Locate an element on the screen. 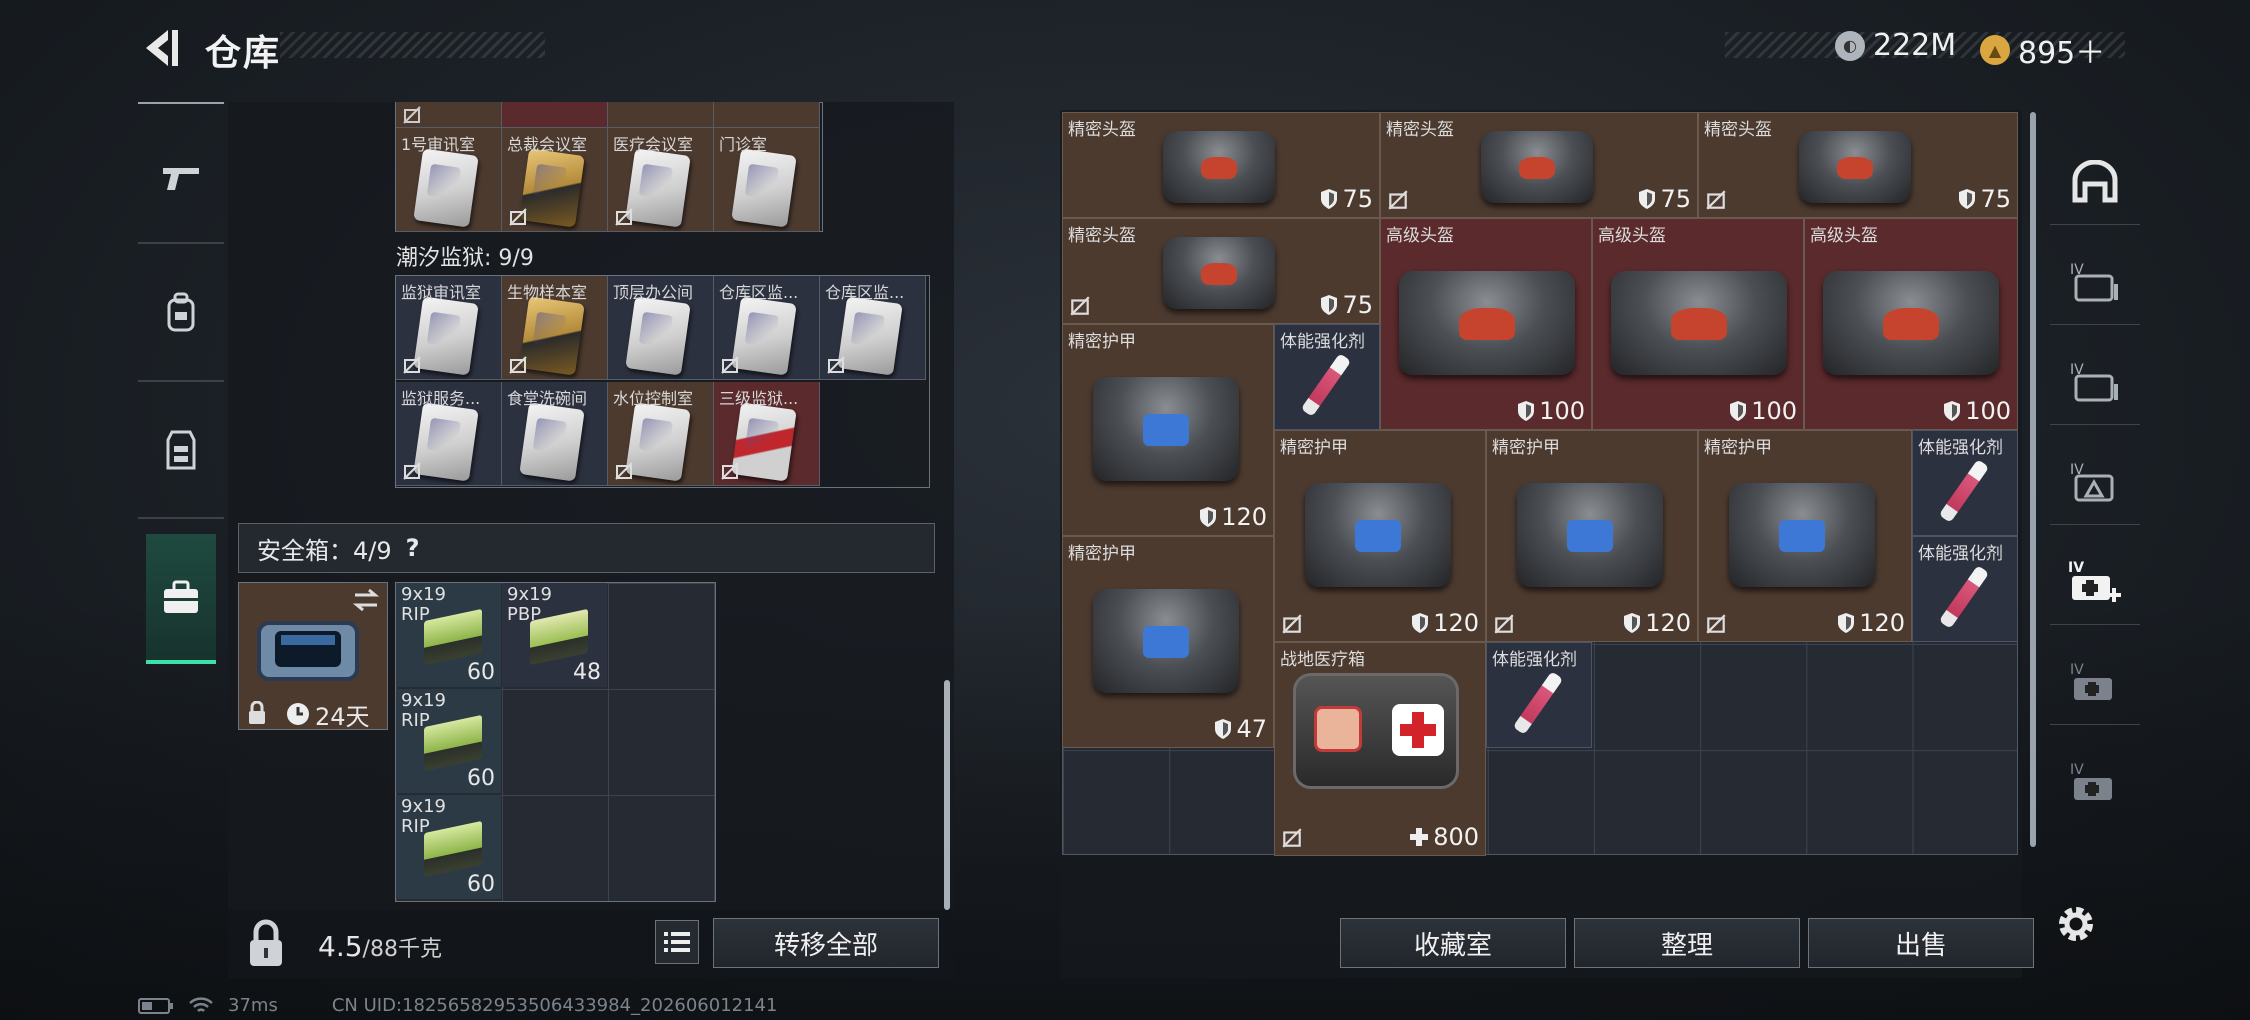 This screenshot has height=1020, width=2250. durability-value: 100 is located at coordinates (1774, 411).